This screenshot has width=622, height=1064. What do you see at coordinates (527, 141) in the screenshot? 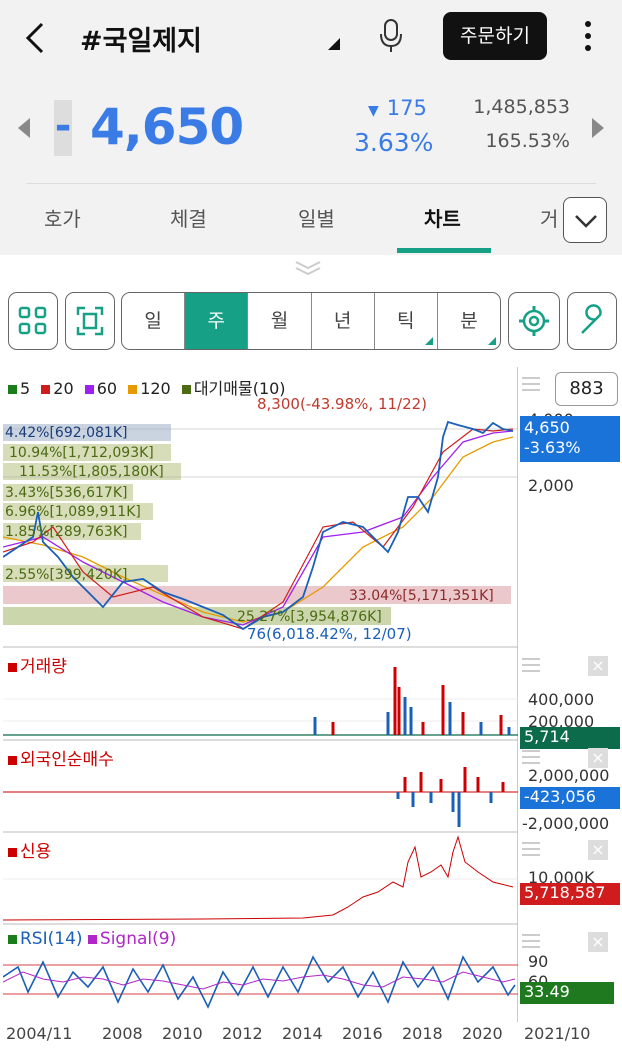
I see `volume-percent: 165.53%` at bounding box center [527, 141].